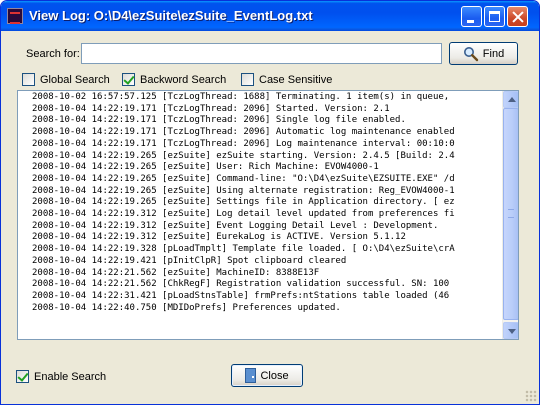 Image resolution: width=540 pixels, height=405 pixels. I want to click on global-search-box, so click(28, 79).